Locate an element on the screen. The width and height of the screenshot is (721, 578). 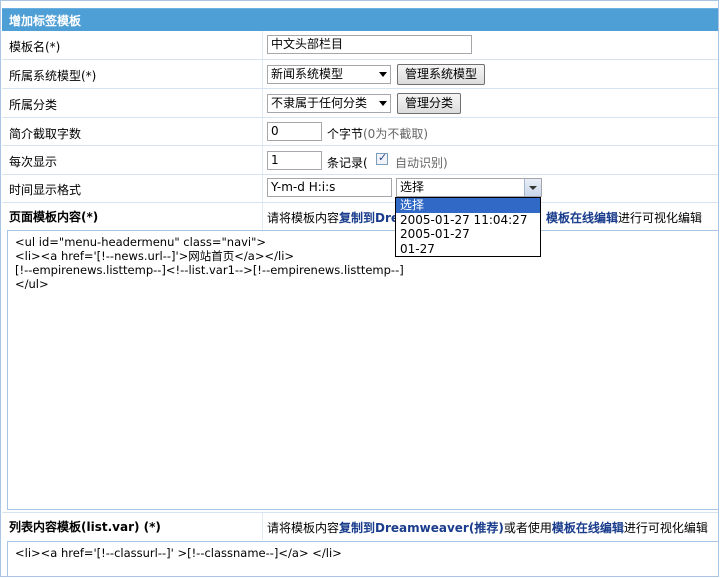
row-template-name: 模板名(*) 中文头部栏目 is located at coordinates (360, 45).